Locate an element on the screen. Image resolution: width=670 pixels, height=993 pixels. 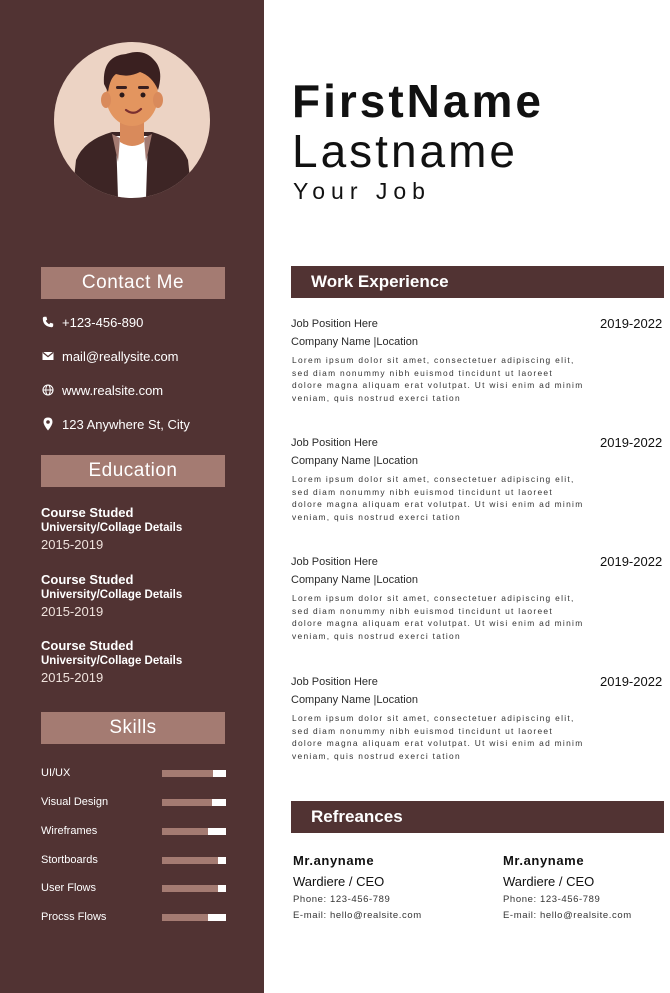
globe-icon is located at coordinates (48, 390).